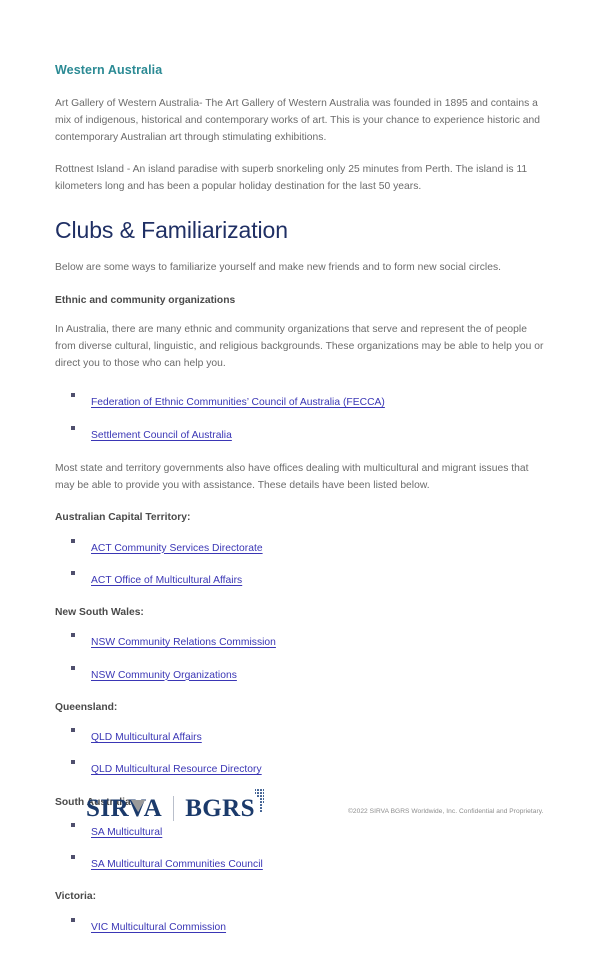 The height and width of the screenshot is (953, 600). What do you see at coordinates (166, 580) in the screenshot?
I see `link-act-office-multicultural-affairs: ACT Office of Multicultural Affairs` at bounding box center [166, 580].